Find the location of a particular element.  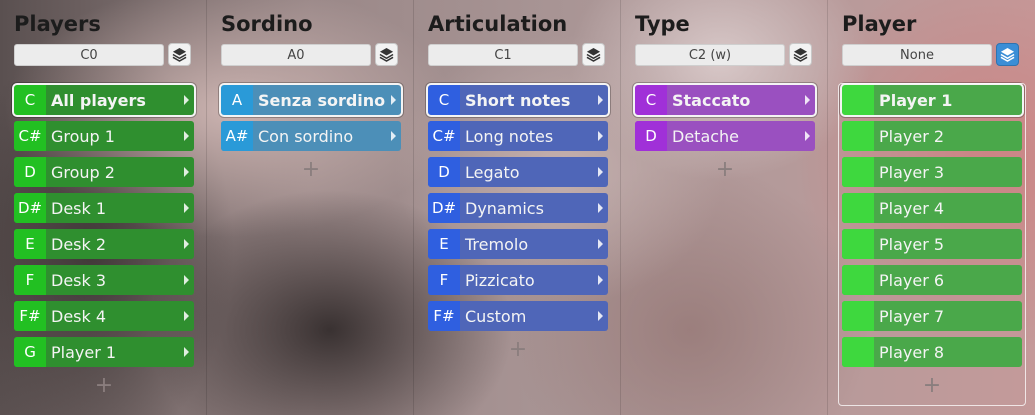

list-item: C All players is located at coordinates (104, 100).